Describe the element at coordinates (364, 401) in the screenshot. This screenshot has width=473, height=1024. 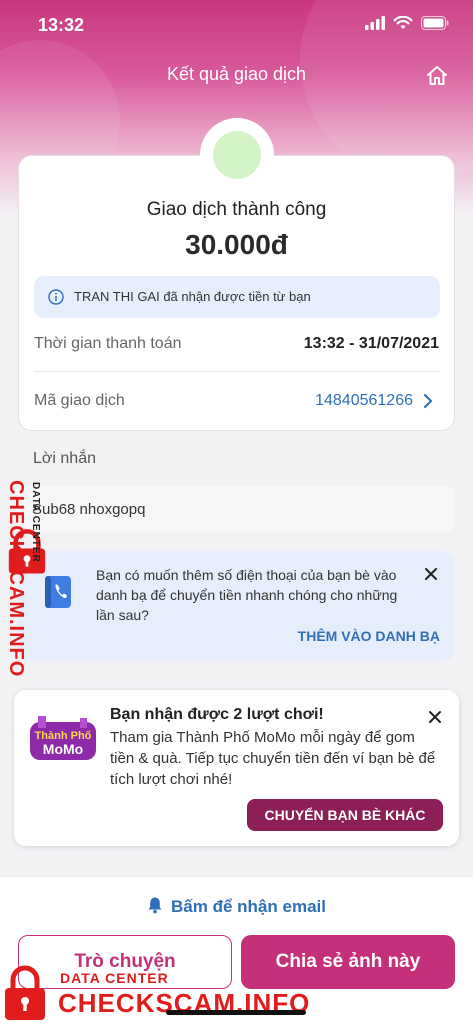
I see `transaction-id-link: 14840561266` at that location.